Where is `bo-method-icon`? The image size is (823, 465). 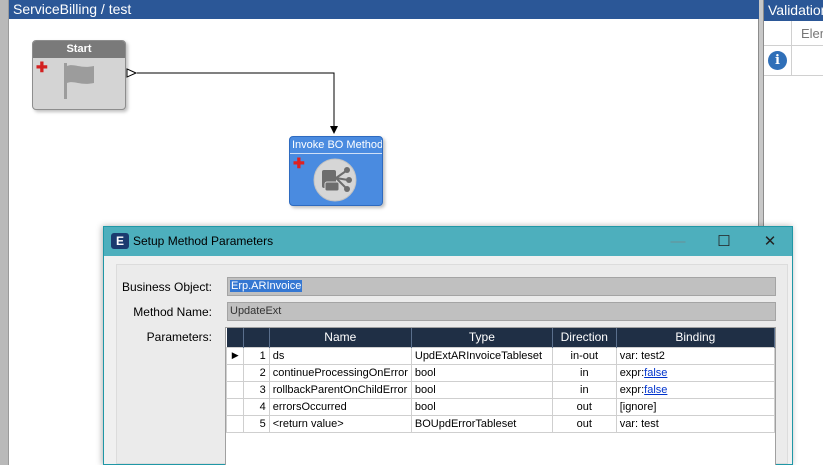 bo-method-icon is located at coordinates (335, 181).